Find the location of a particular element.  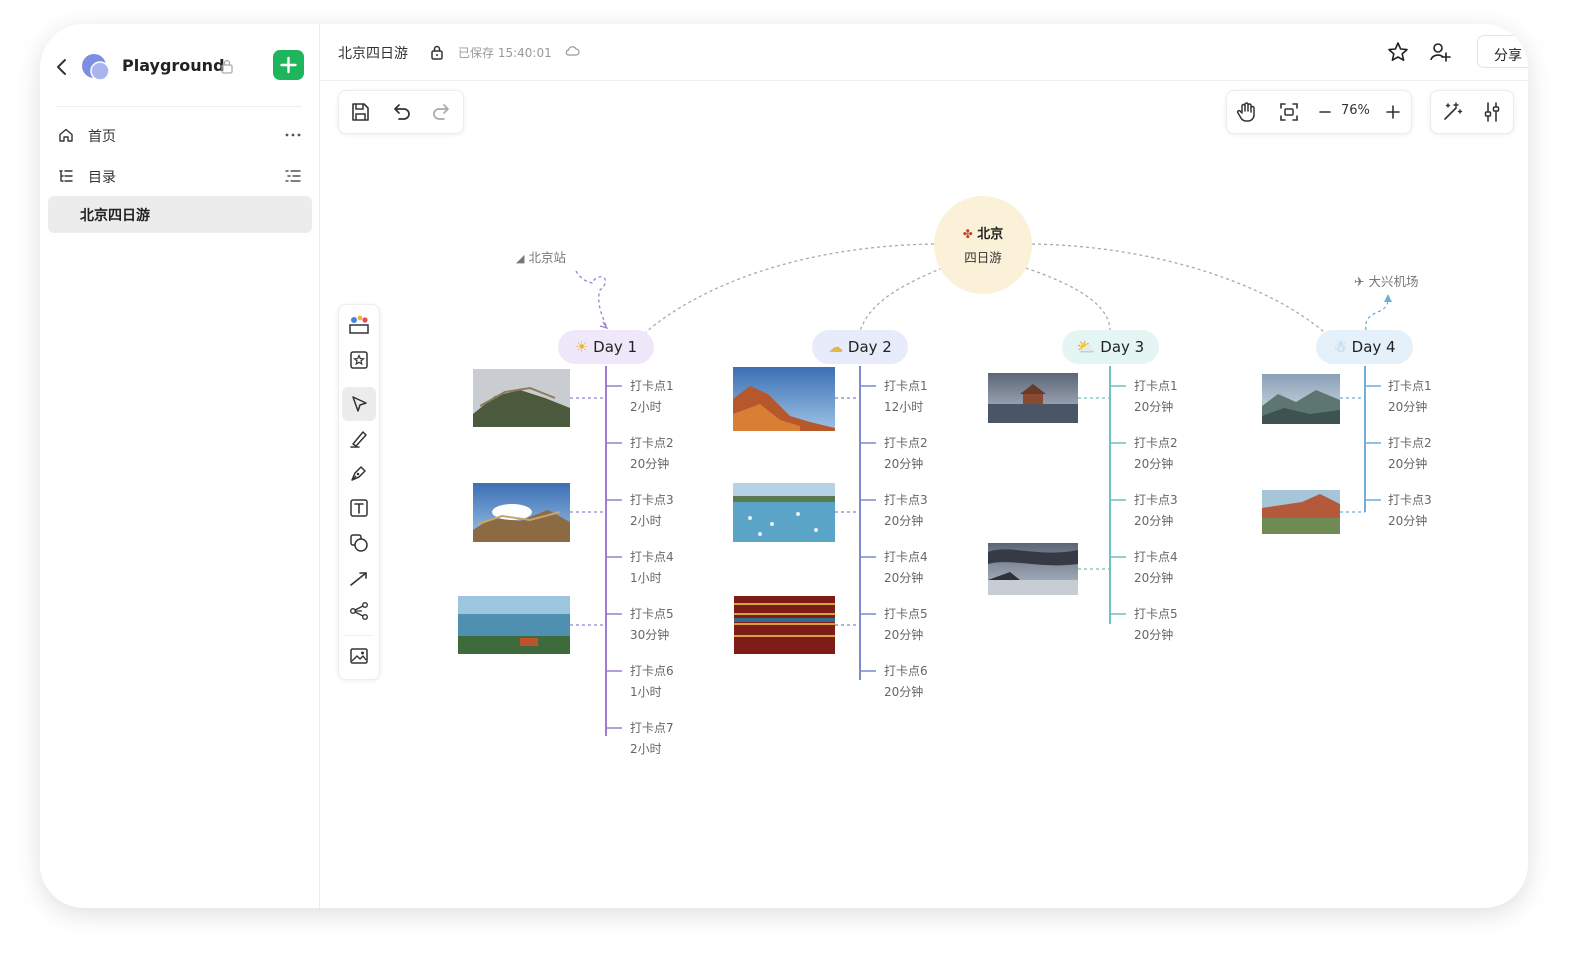

stop-name: 打卡点4 is located at coordinates (1156, 557).